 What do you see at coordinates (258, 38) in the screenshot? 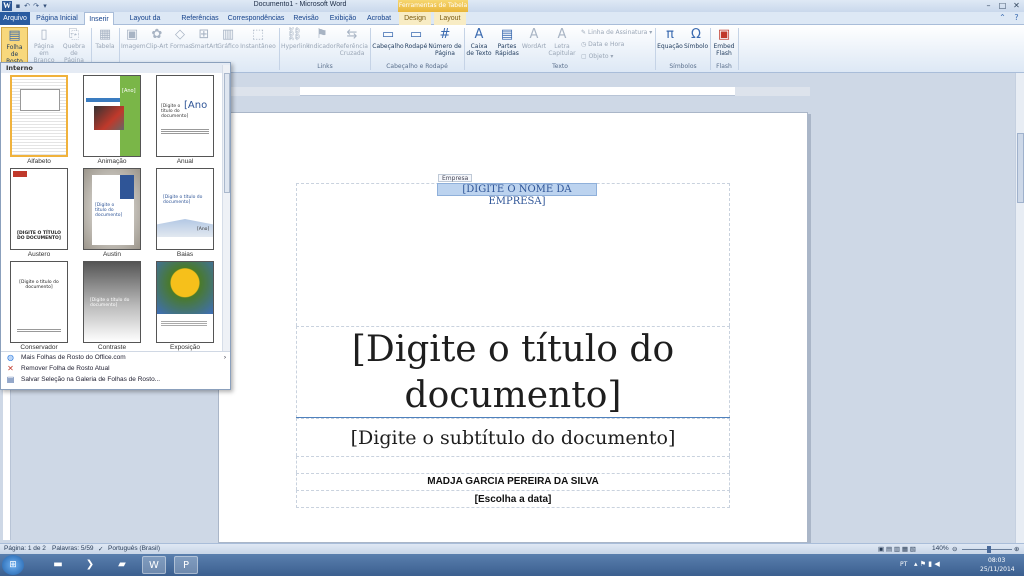
I see `instantaneo-button: ⬚ Instantâneo` at bounding box center [258, 38].